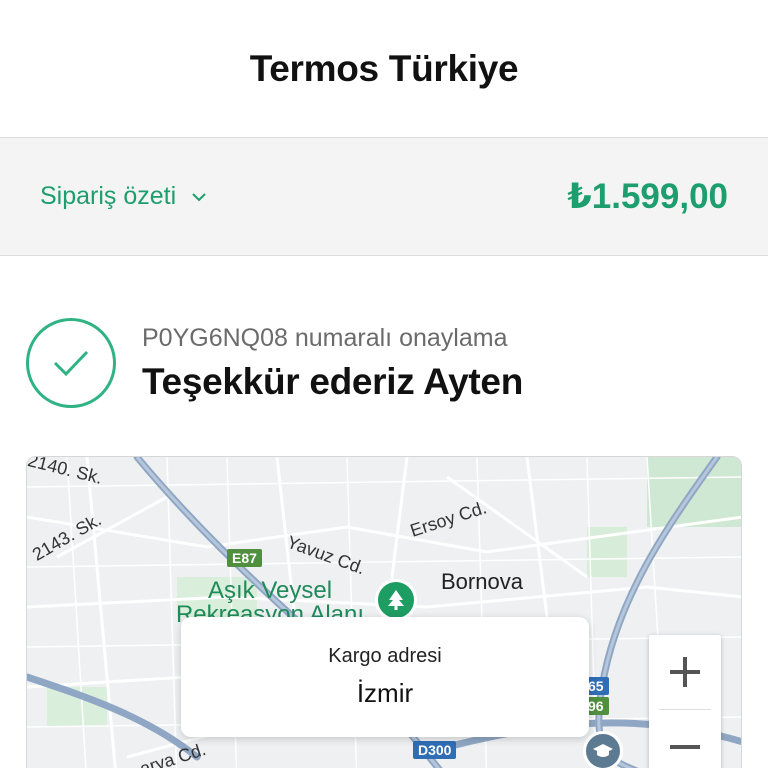  I want to click on shipping-address-card: Kargo adresi İzmir, so click(385, 677).